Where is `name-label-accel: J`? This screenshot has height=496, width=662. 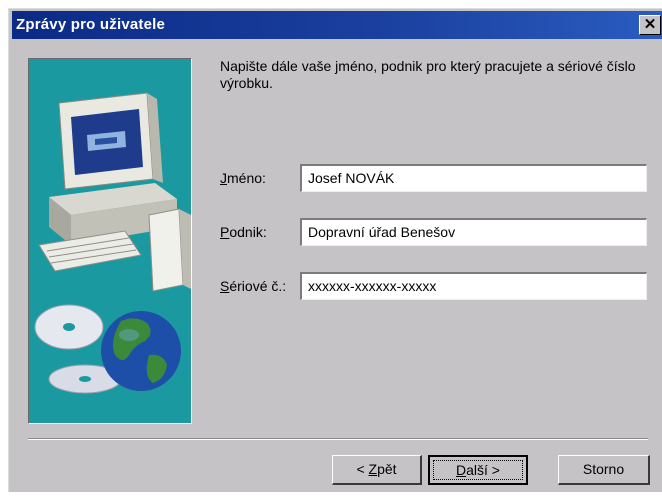
name-label-accel: J is located at coordinates (223, 178).